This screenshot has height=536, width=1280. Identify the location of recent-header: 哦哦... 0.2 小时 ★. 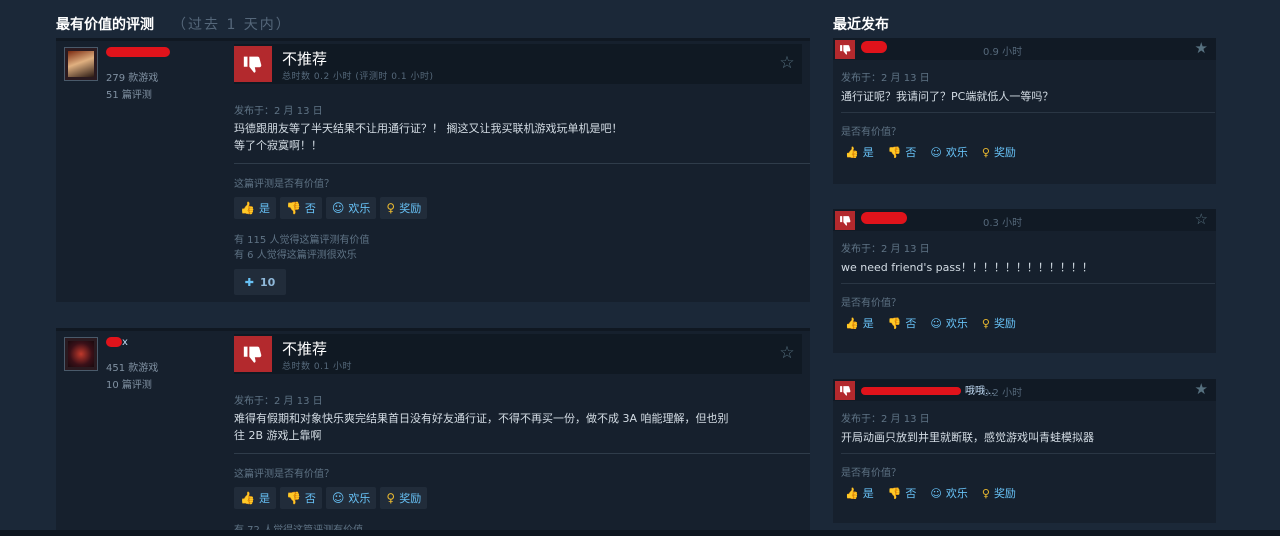
(1024, 390).